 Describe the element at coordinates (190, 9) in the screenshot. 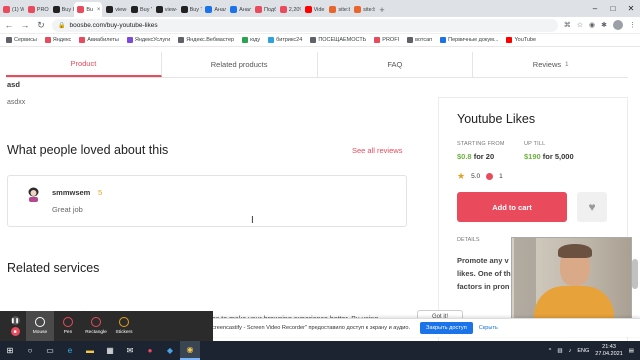

I see `browser-tab: Buy T` at that location.